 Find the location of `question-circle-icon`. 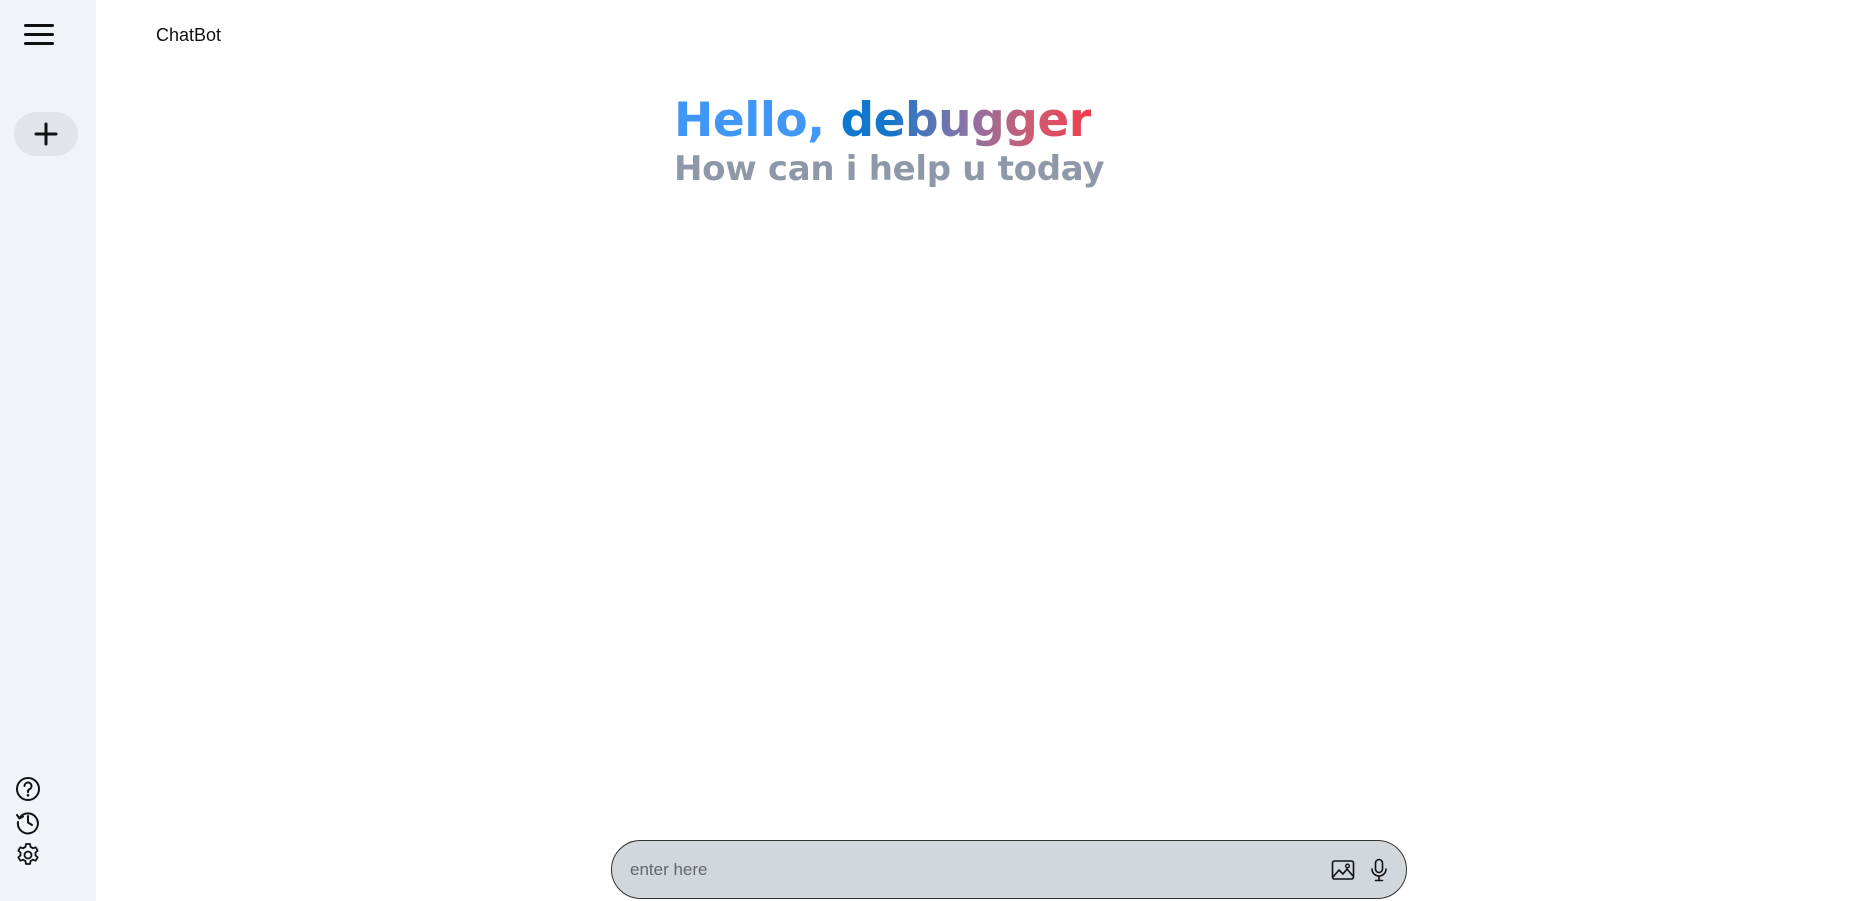

question-circle-icon is located at coordinates (28, 788).